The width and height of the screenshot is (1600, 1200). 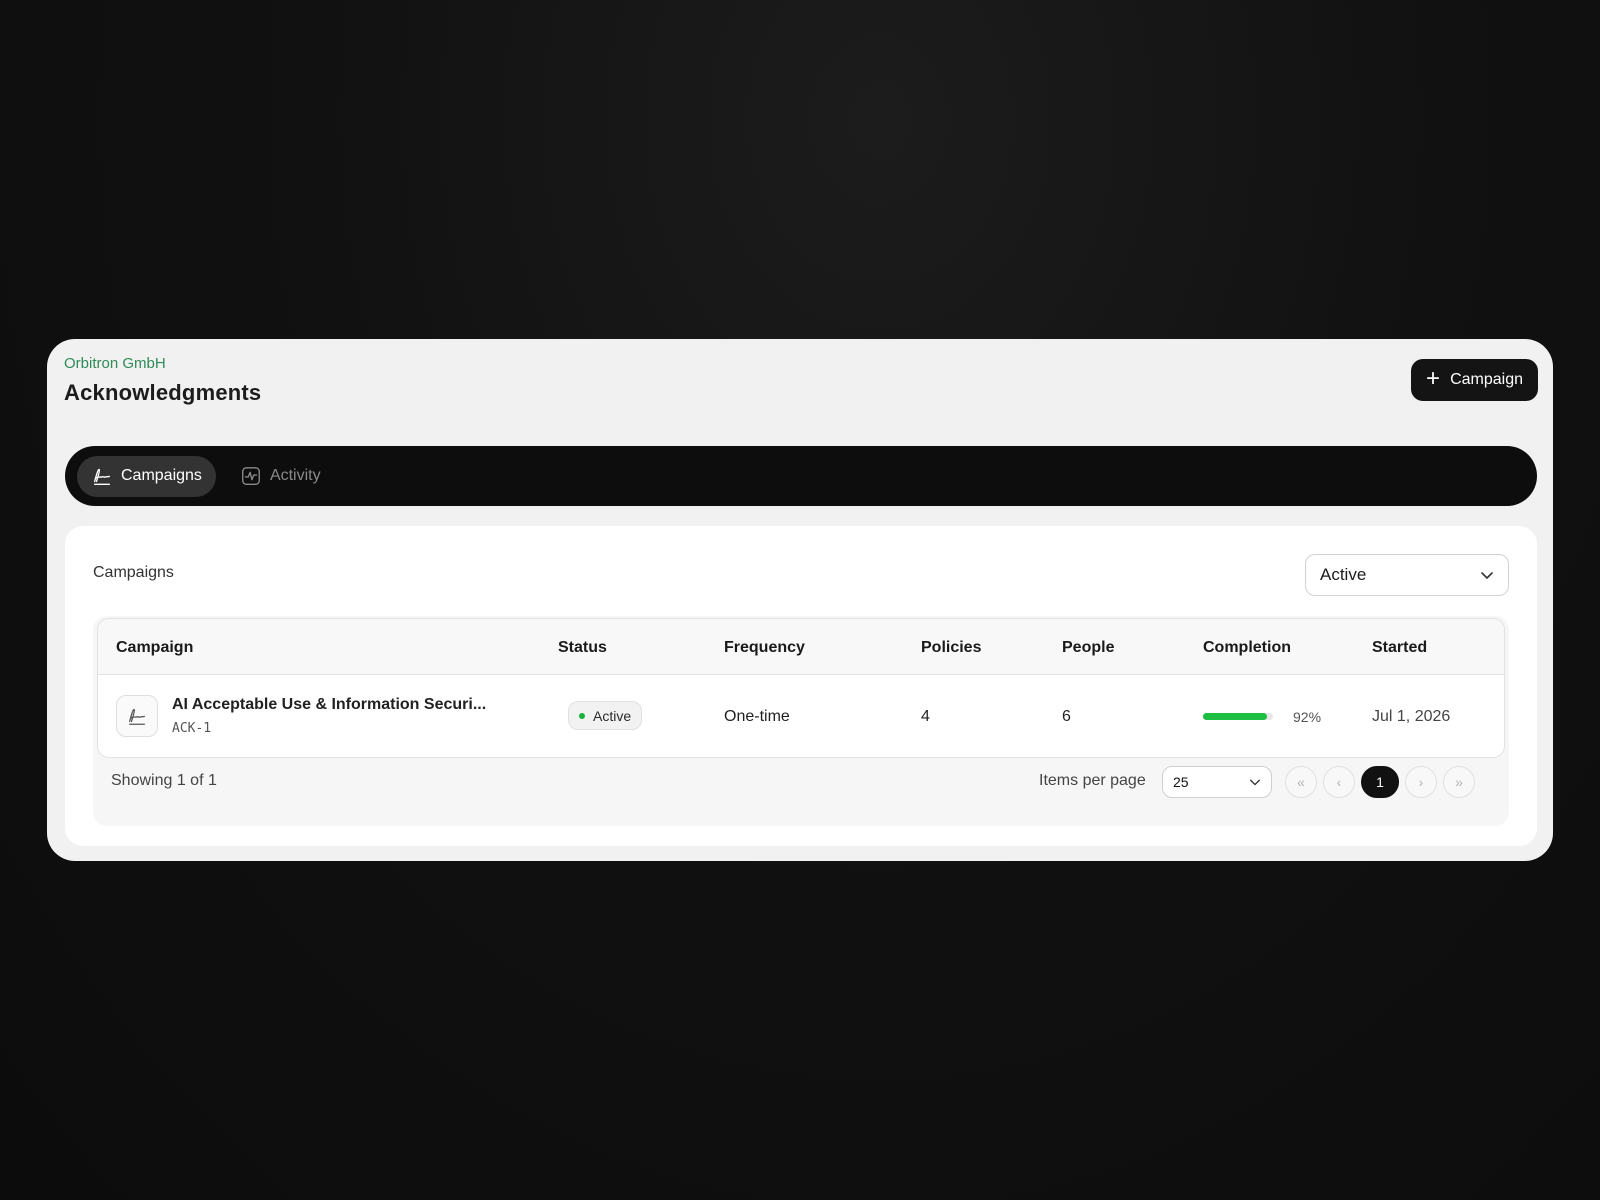 I want to click on org-name: Orbitron GmbH, so click(x=115, y=363).